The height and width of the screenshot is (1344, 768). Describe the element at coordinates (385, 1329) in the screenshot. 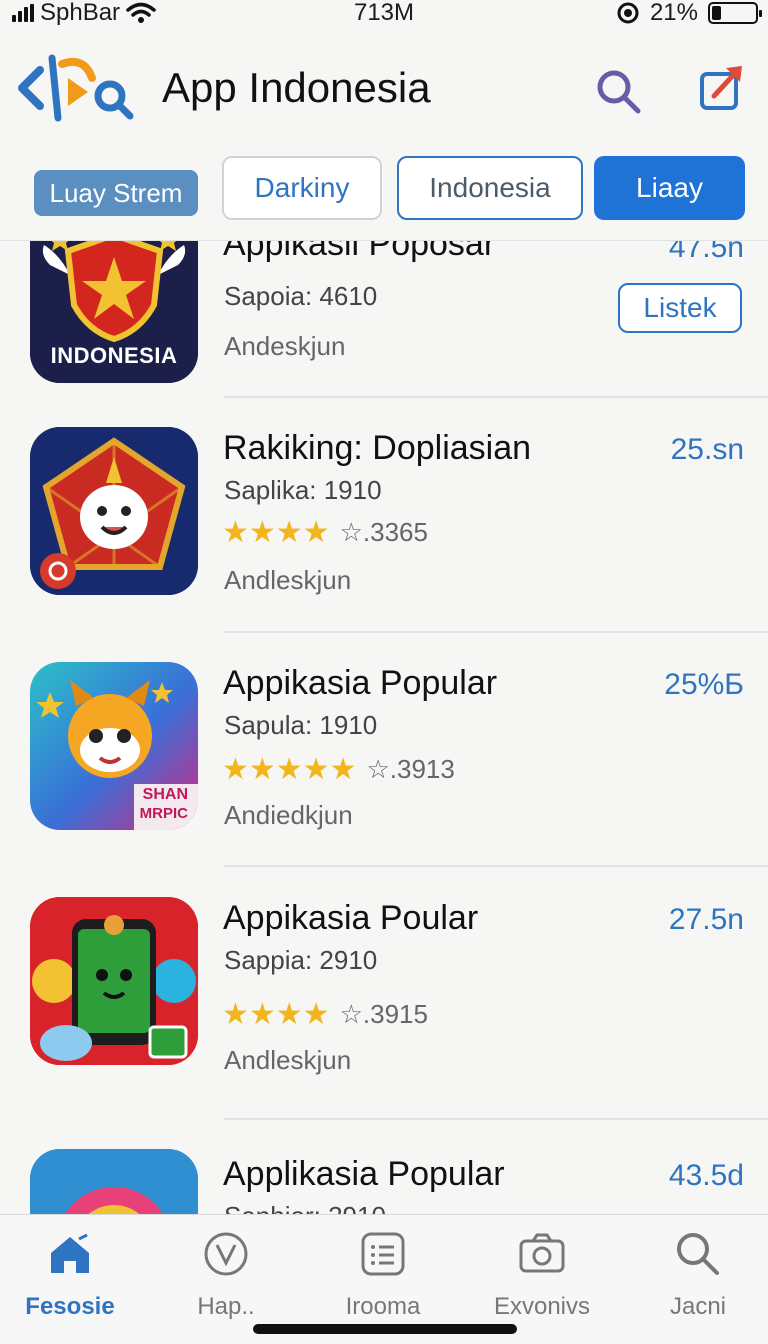

I see `home-indicator` at that location.